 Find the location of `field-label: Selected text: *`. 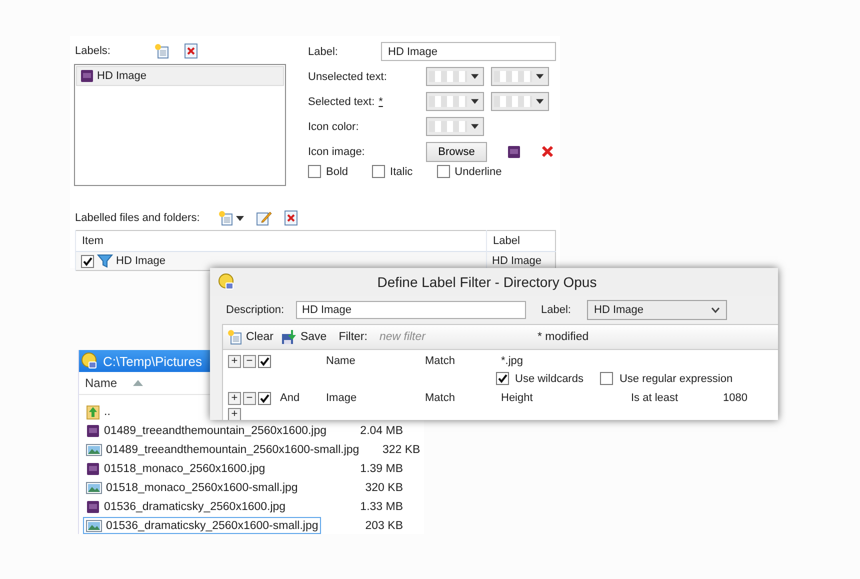

field-label: Selected text: * is located at coordinates (346, 102).